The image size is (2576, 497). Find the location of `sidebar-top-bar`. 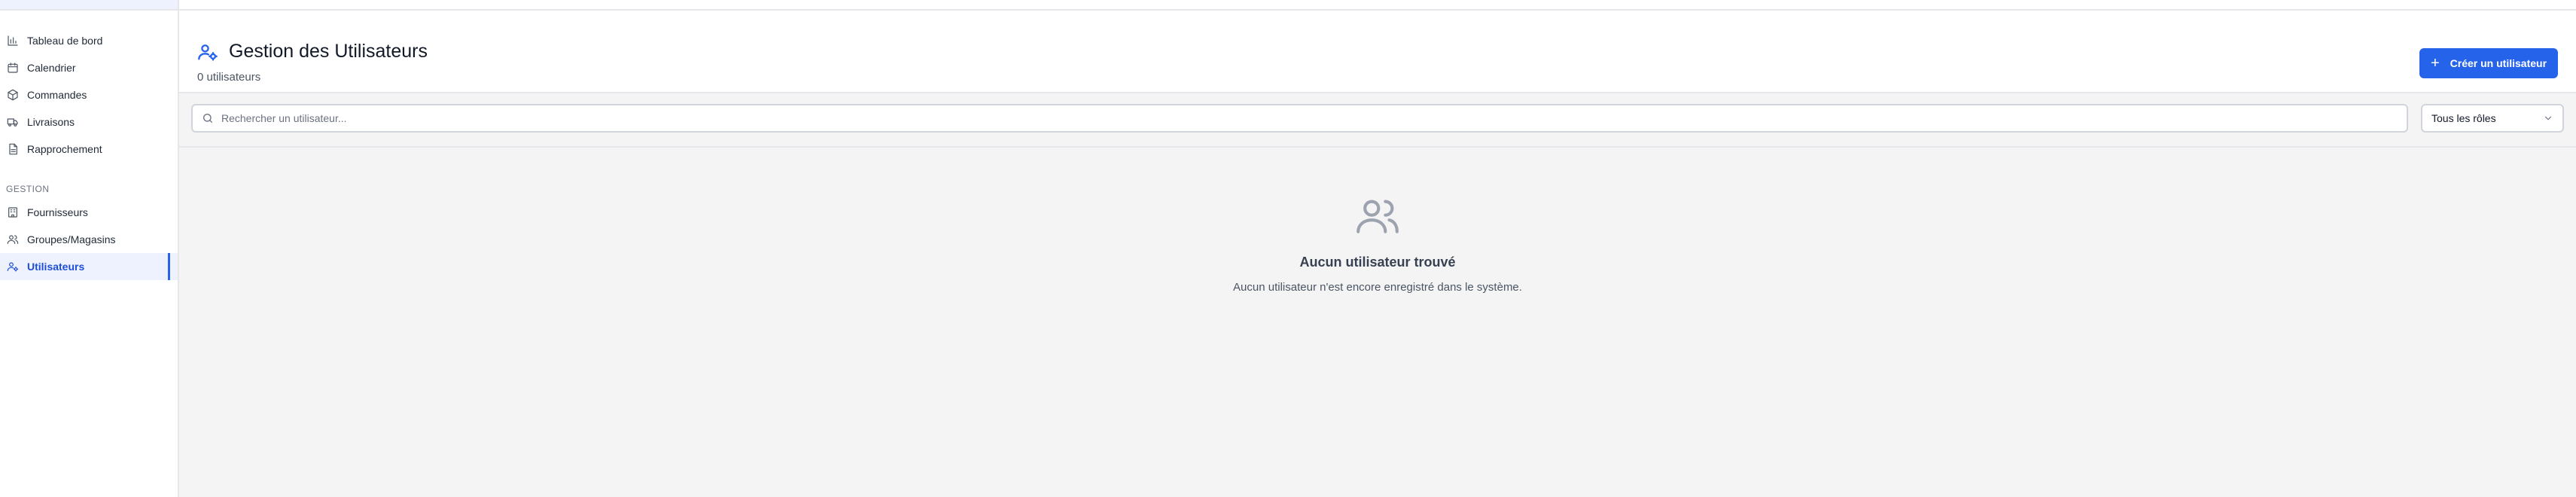

sidebar-top-bar is located at coordinates (89, 6).